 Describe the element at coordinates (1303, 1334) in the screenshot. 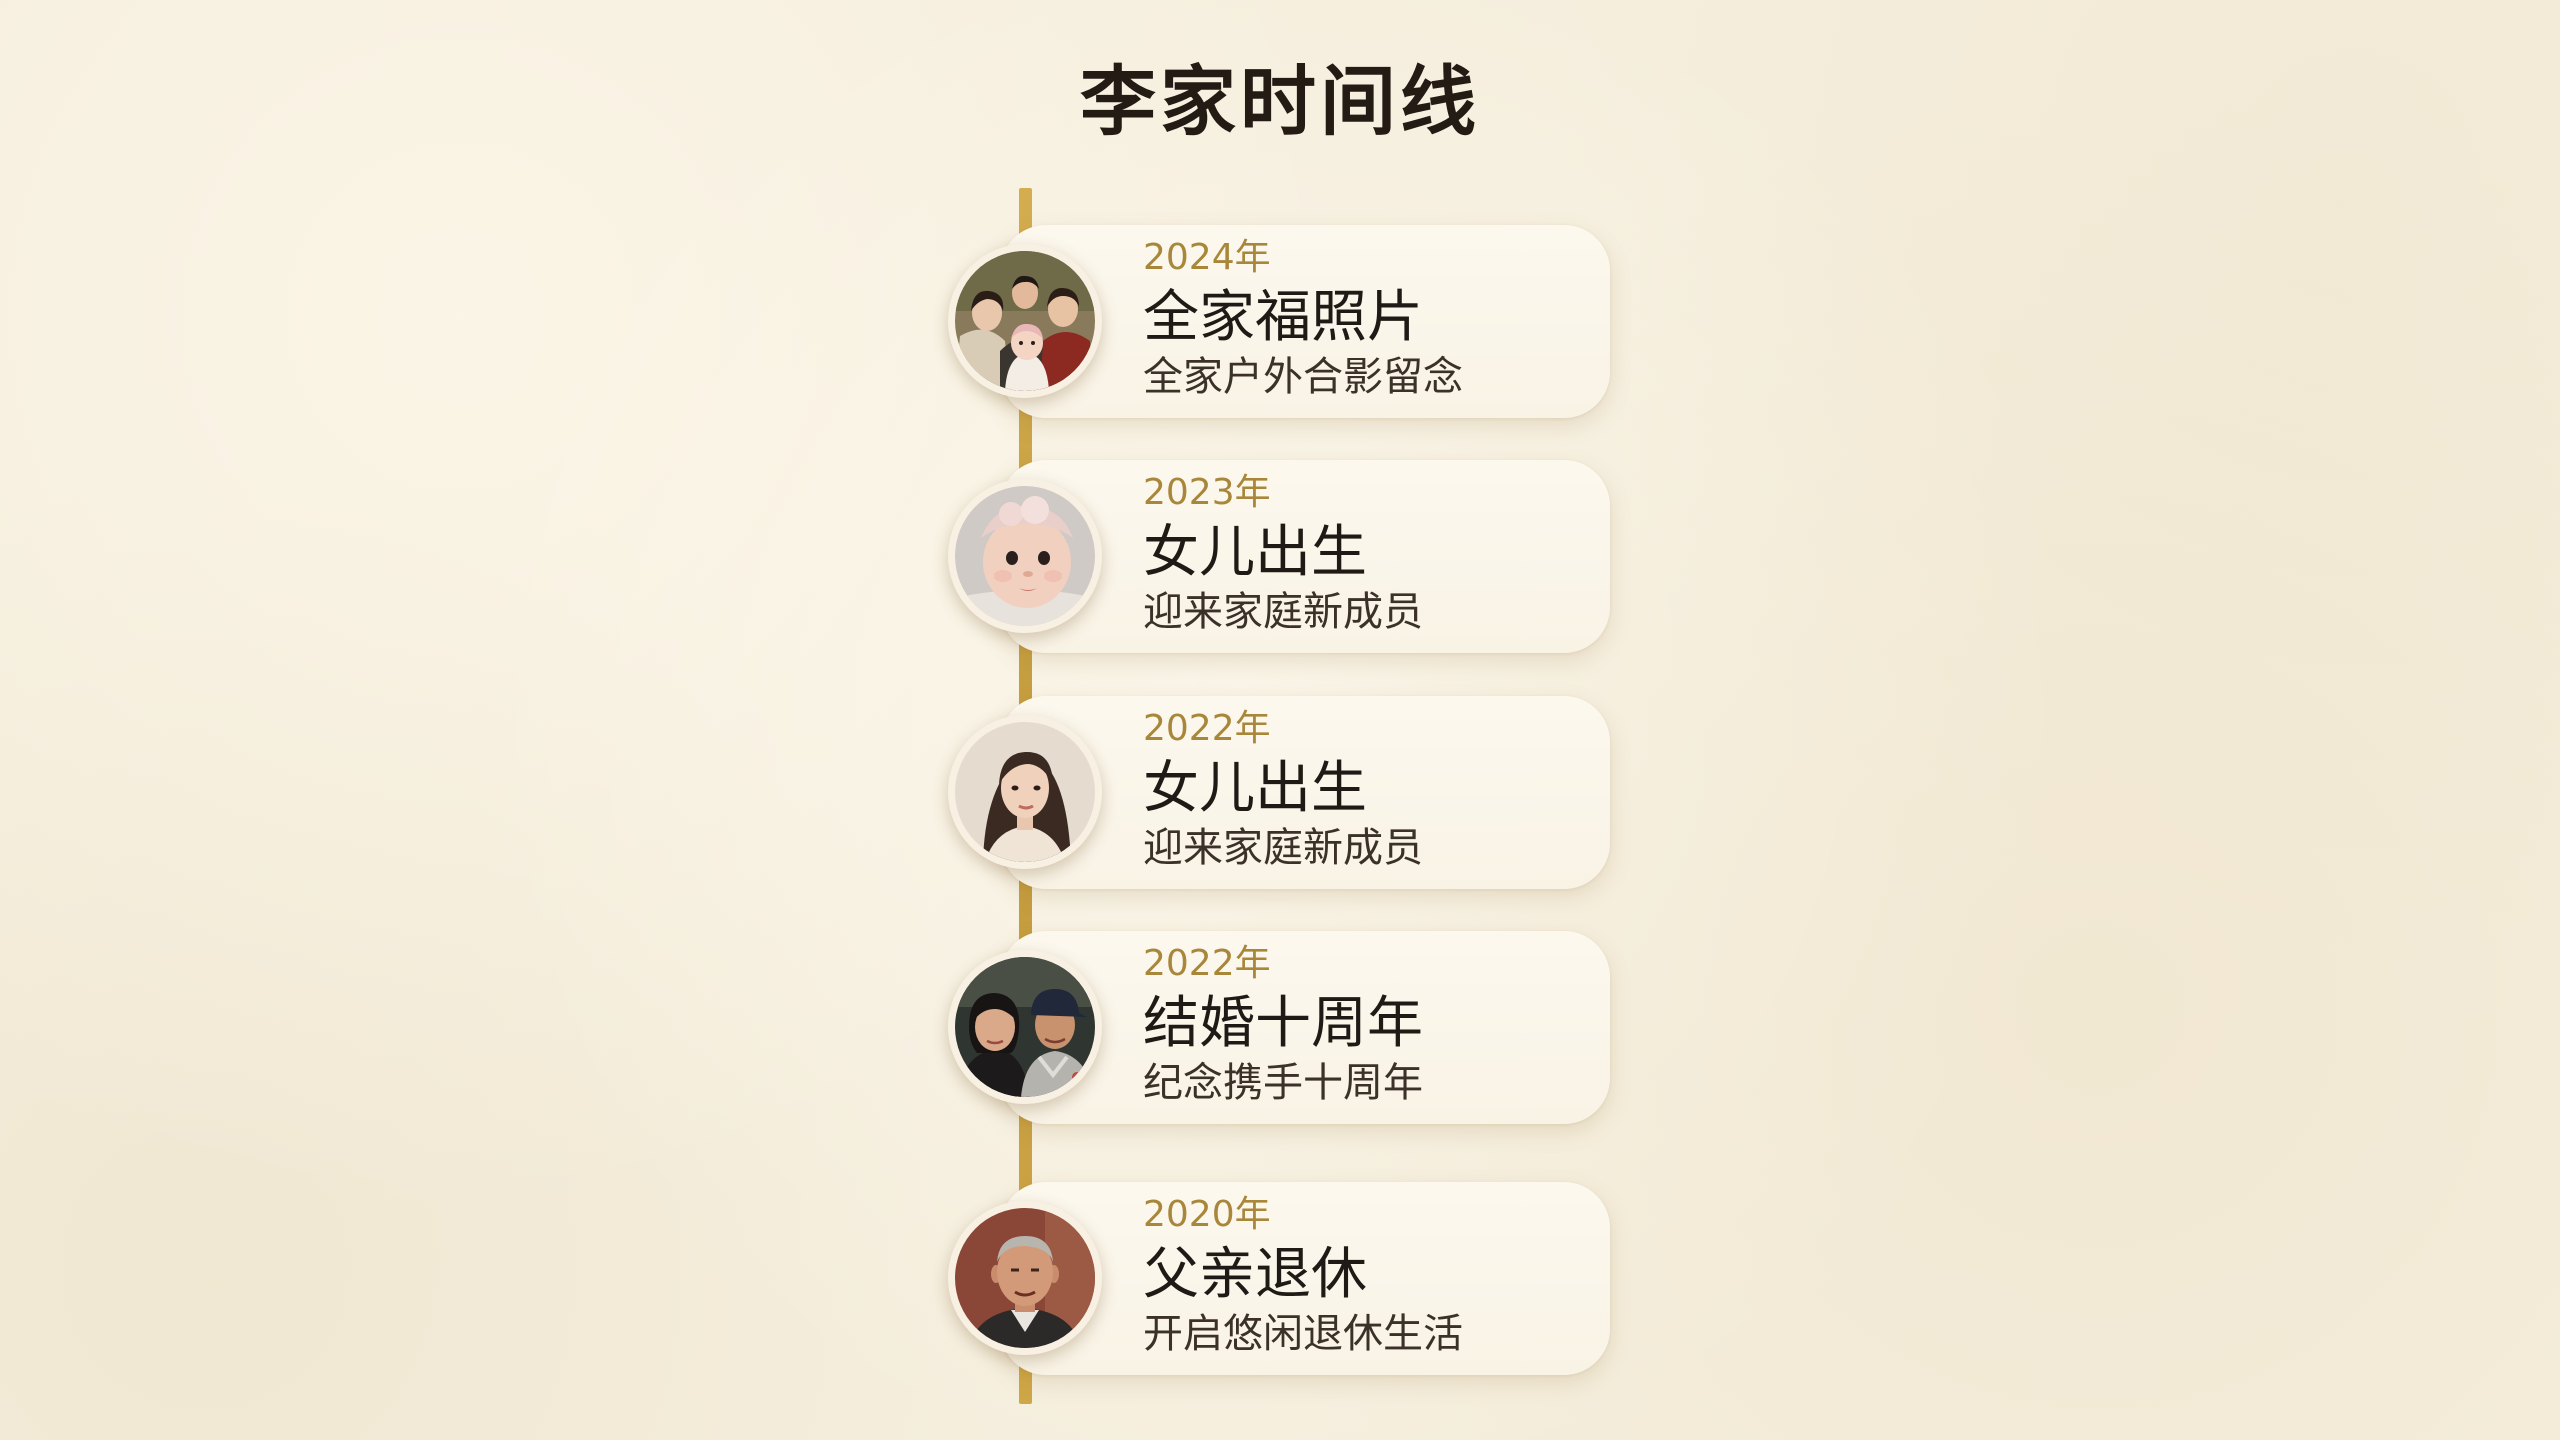

I see `event-description: 开启悠闲退休生活` at that location.